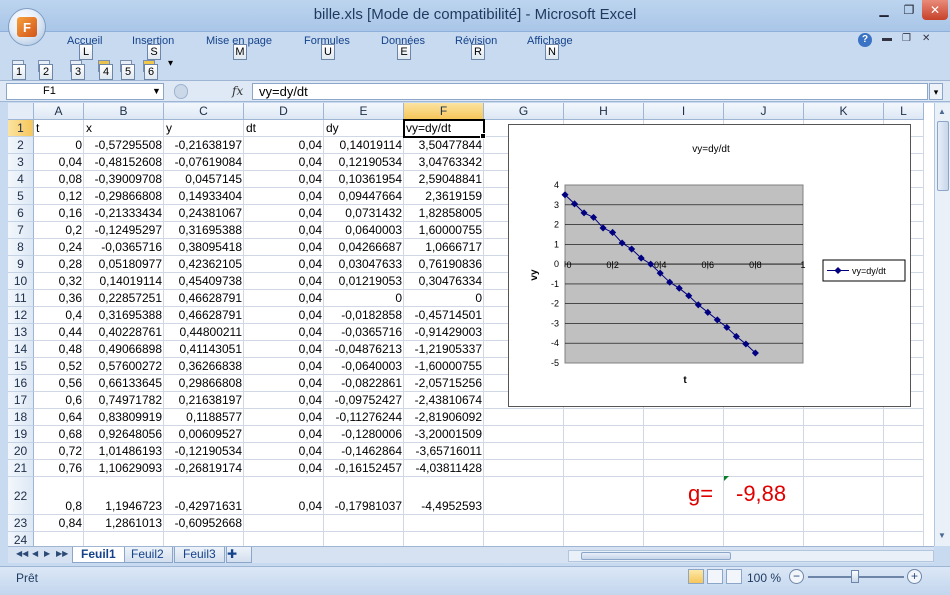 The height and width of the screenshot is (595, 950). I want to click on next-sheet-icon: ▶, so click(47, 553).